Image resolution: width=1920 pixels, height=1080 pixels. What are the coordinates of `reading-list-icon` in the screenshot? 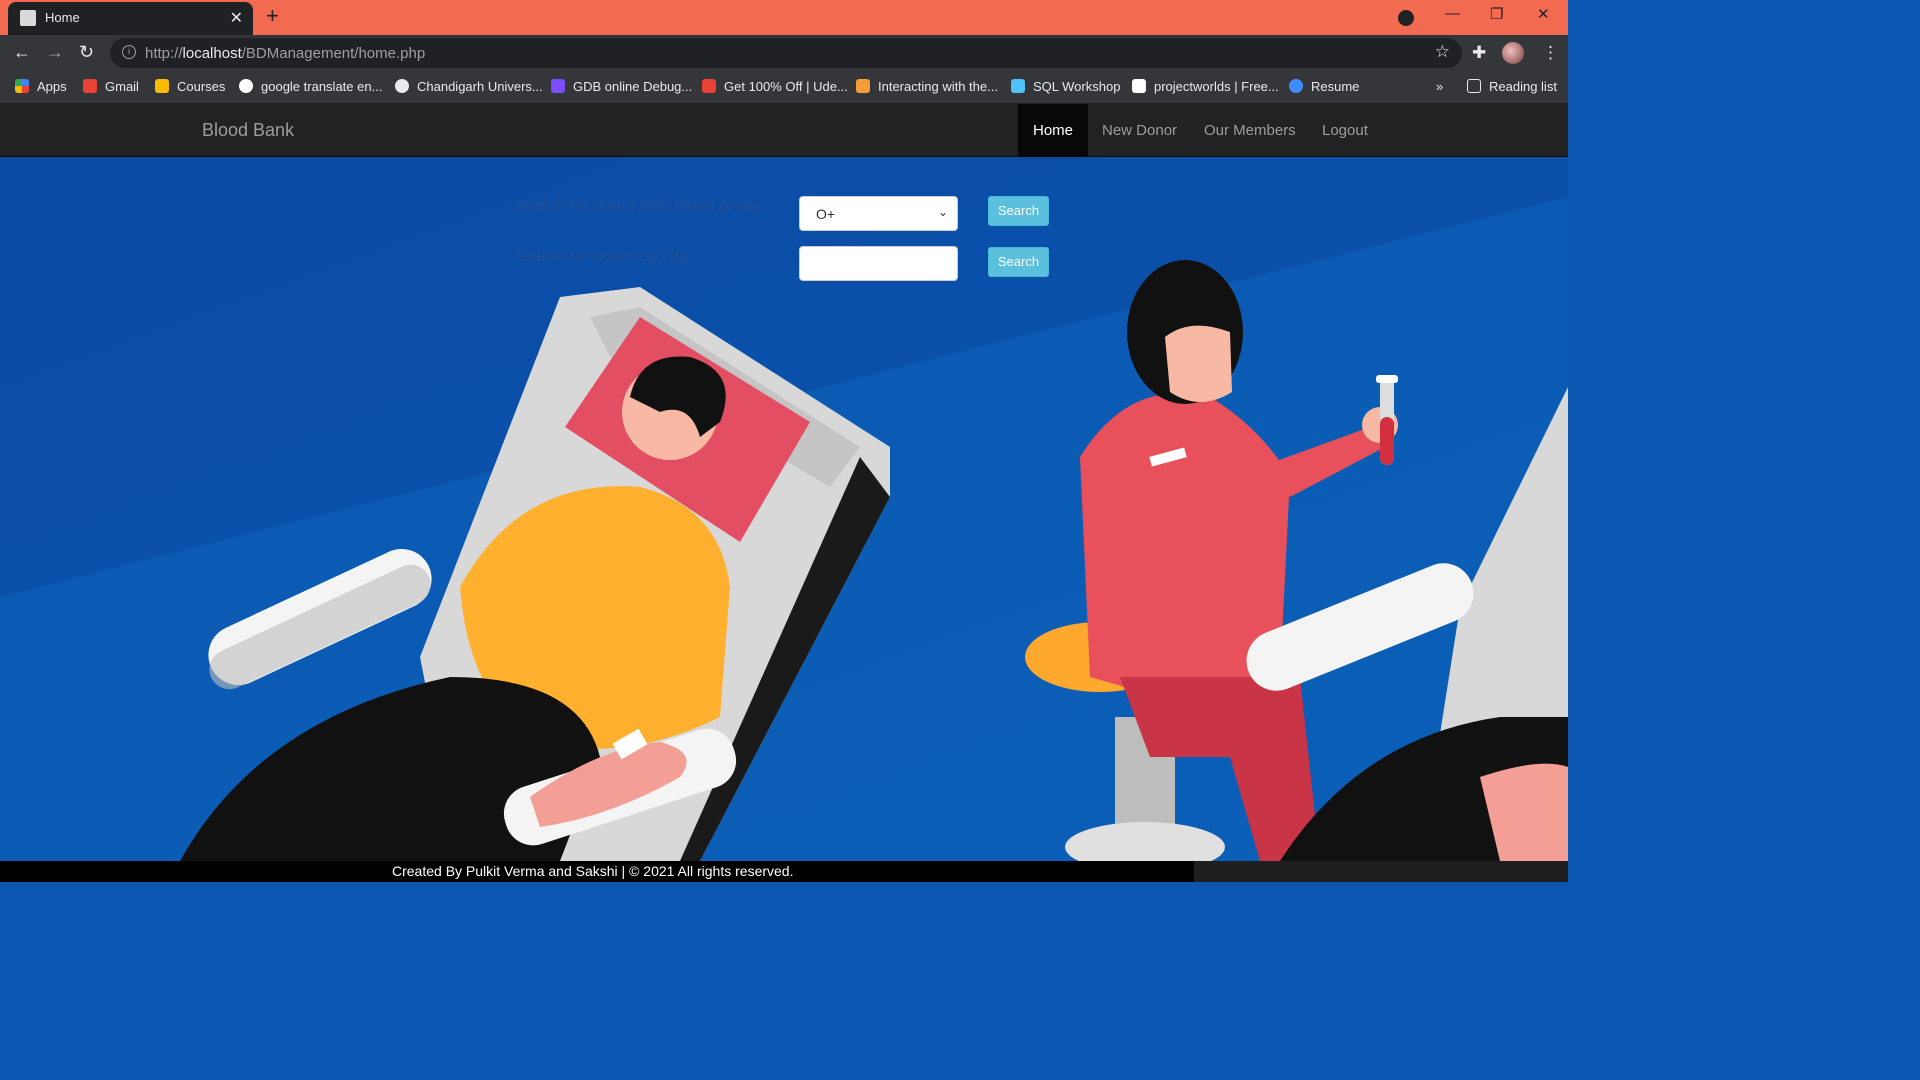 It's located at (1474, 86).